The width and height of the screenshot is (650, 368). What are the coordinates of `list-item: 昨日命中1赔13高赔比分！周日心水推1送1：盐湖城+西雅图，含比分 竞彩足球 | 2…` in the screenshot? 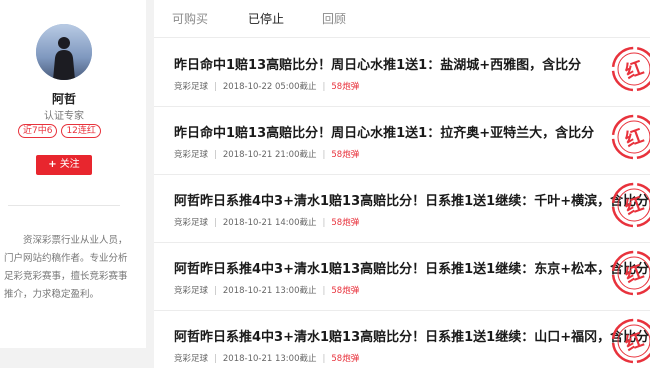 It's located at (402, 73).